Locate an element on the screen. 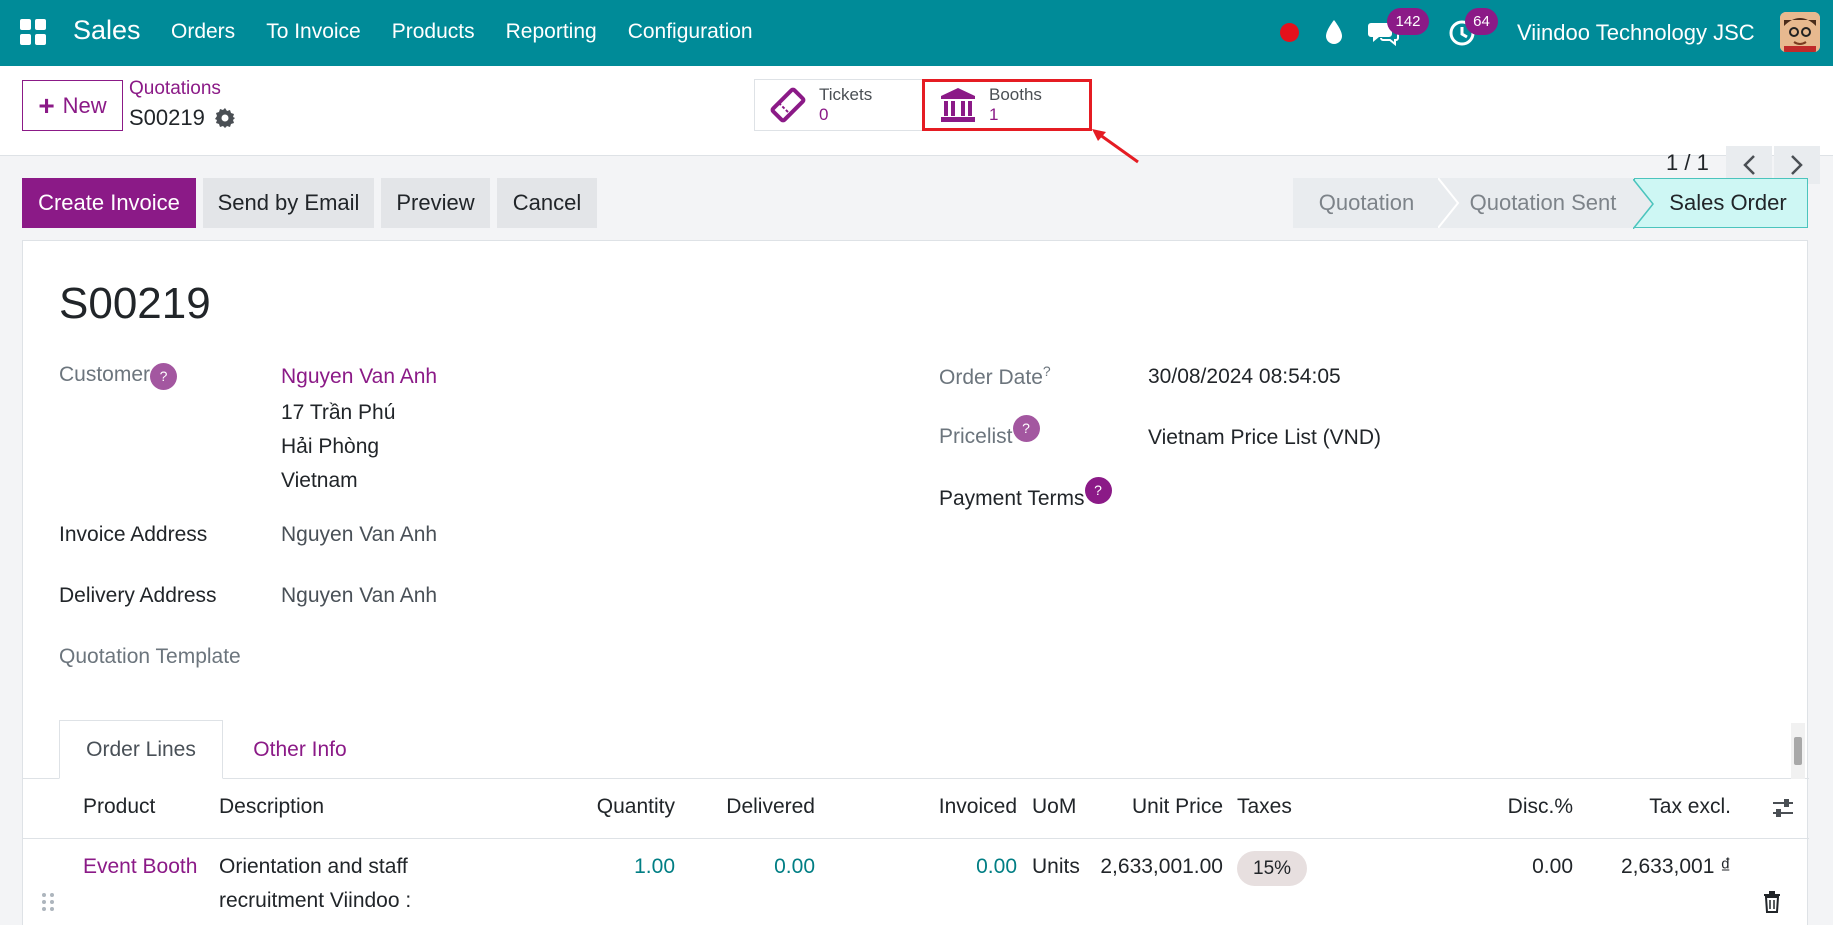 The width and height of the screenshot is (1833, 925). column-header-description: Description is located at coordinates (271, 807).